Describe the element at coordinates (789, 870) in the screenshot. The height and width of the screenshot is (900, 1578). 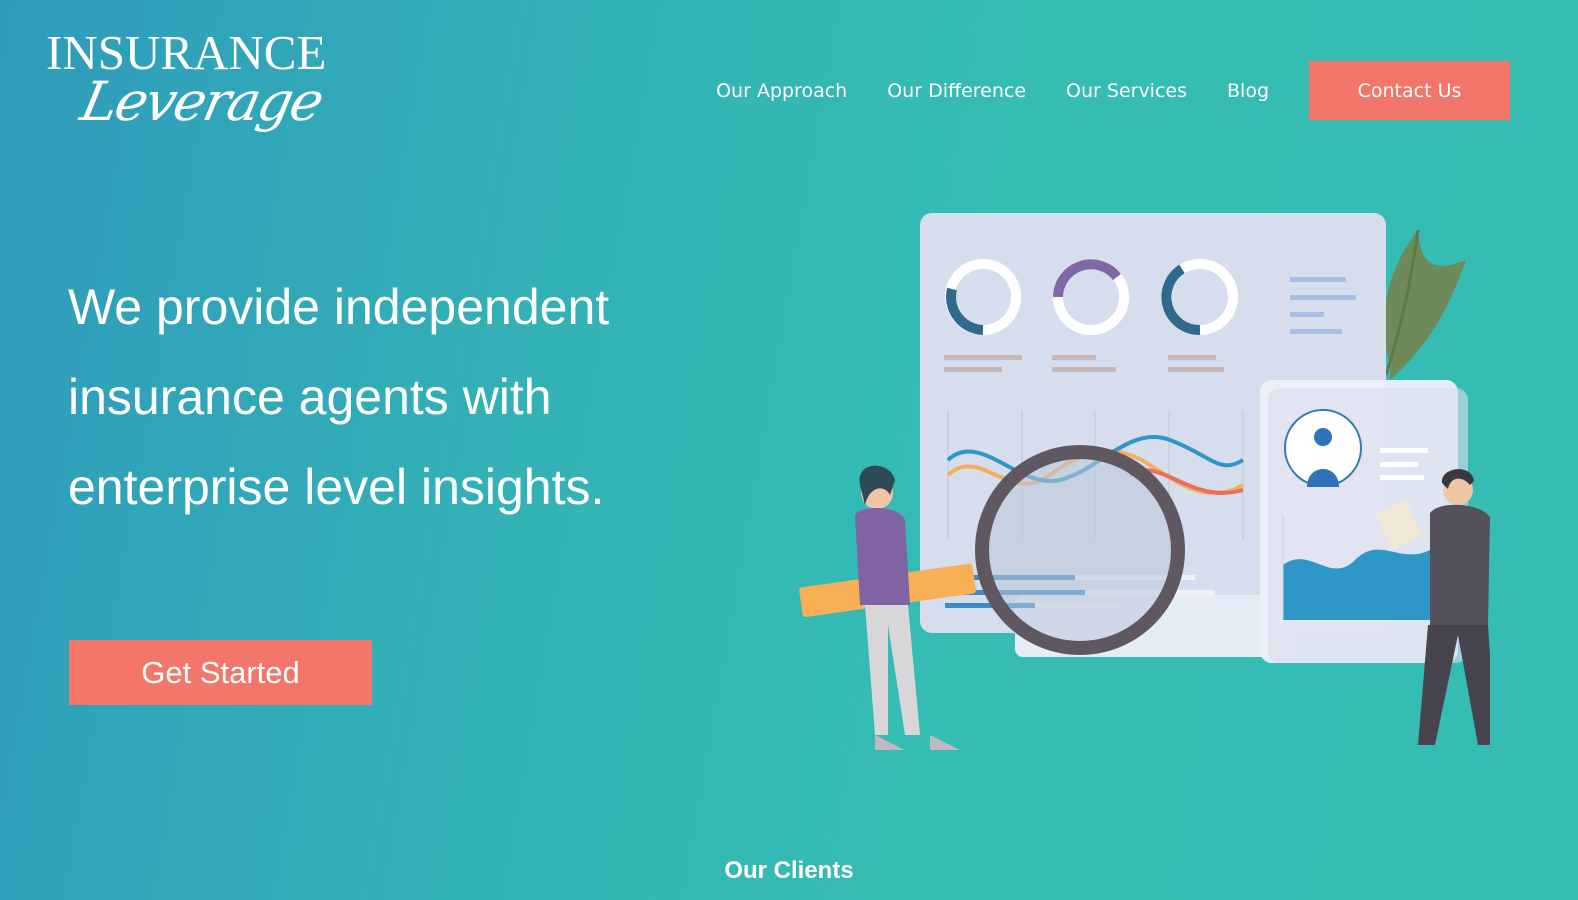
I see `our-clients-heading: Our Clients` at that location.